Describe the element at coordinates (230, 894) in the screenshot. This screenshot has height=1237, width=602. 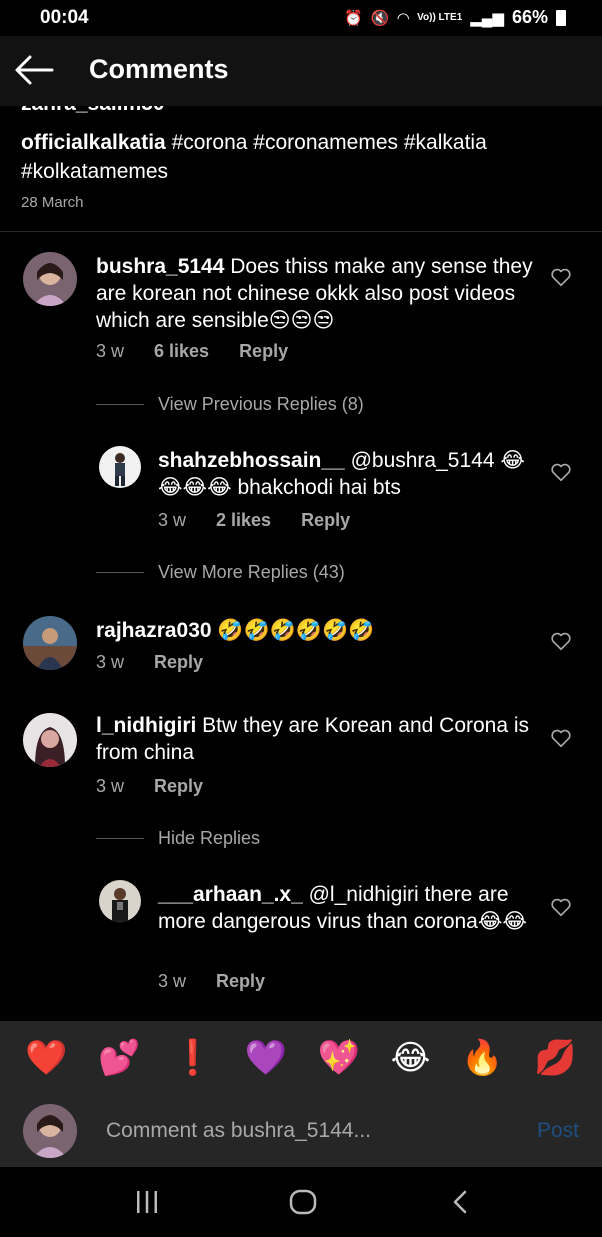
I see `comment-username: ___arhaan_.x_` at that location.